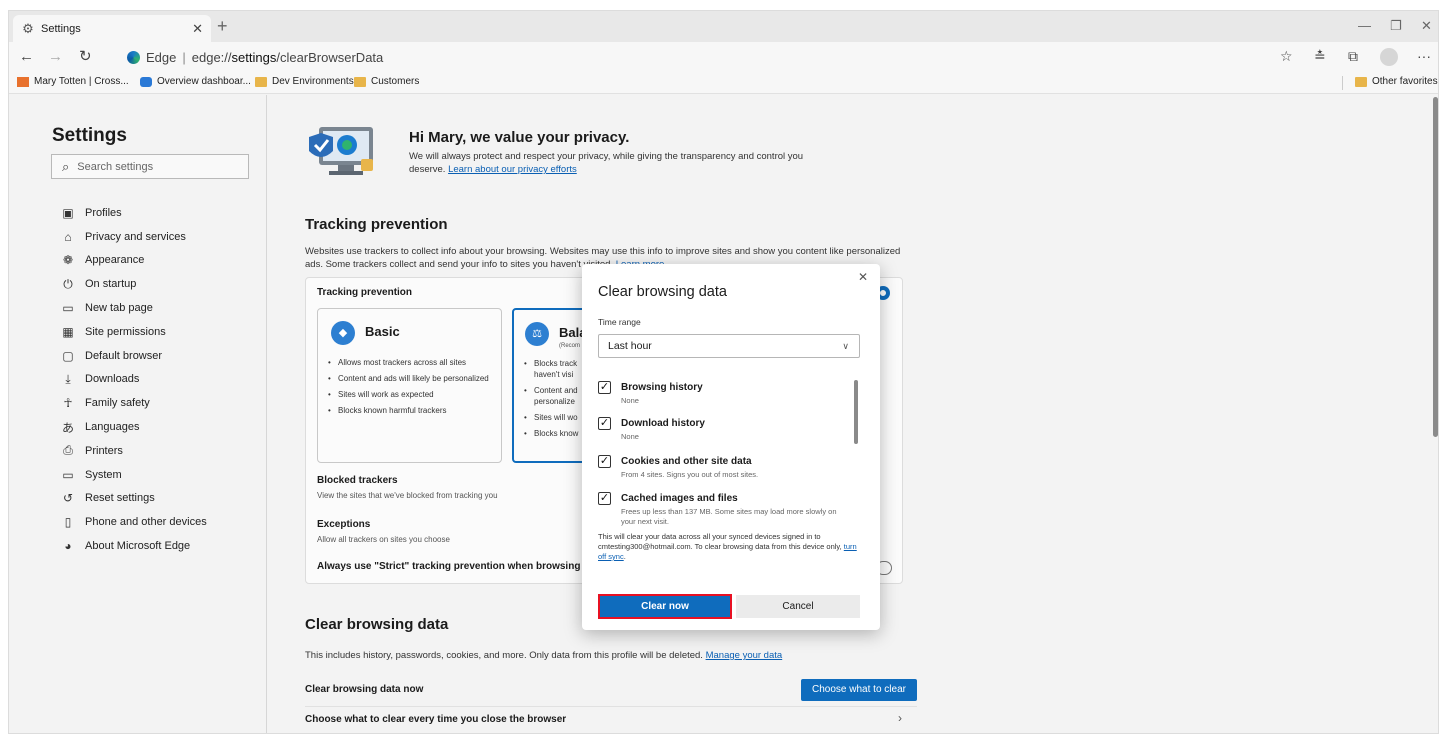  What do you see at coordinates (744, 655) in the screenshot?
I see `manage-data-link: Manage your data` at bounding box center [744, 655].